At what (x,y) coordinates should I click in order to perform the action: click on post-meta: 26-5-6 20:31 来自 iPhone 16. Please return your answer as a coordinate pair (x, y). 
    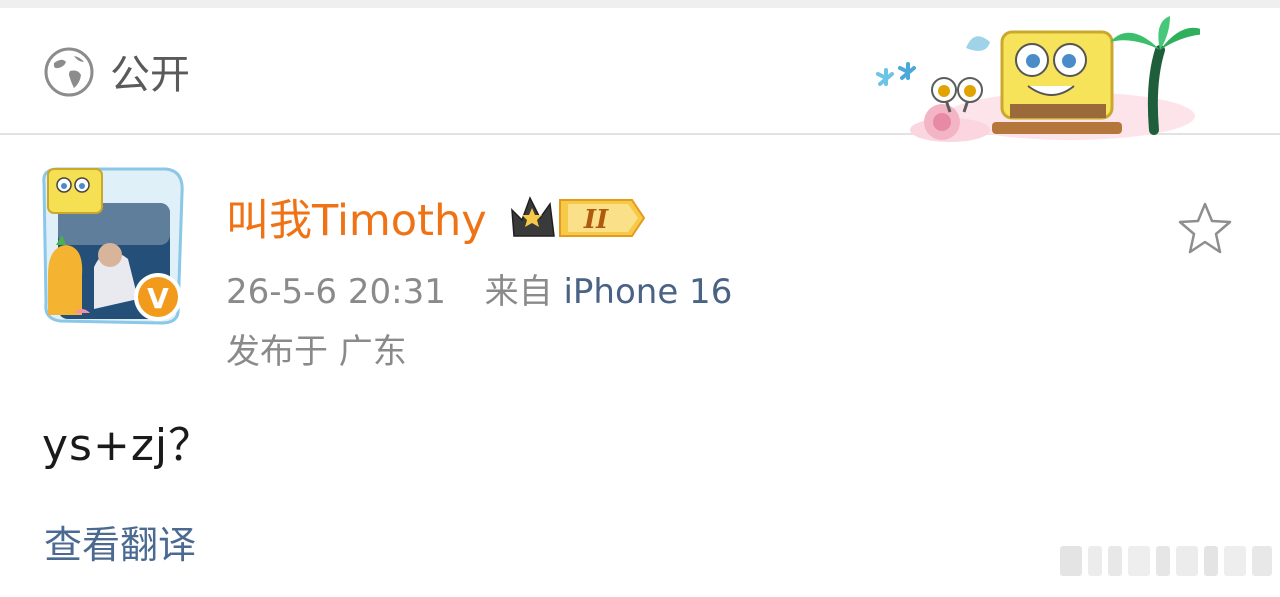
    Looking at the image, I should click on (479, 292).